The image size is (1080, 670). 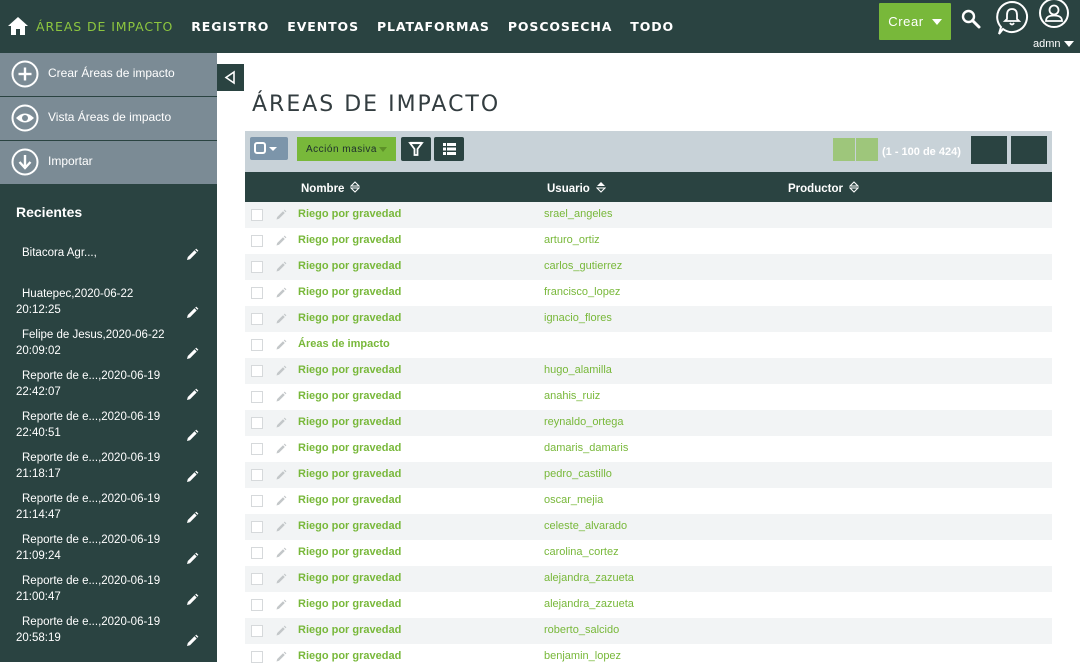 I want to click on cell-usuario: roberto_salcido, so click(x=581, y=630).